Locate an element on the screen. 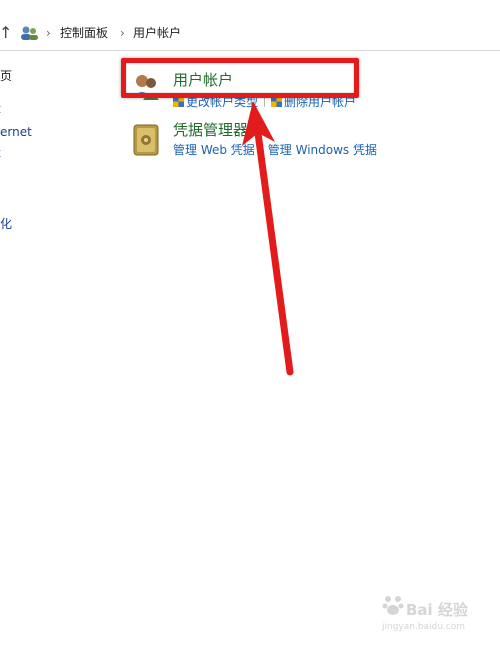 The width and height of the screenshot is (500, 650). watermark-title: Bai 经验 is located at coordinates (437, 610).